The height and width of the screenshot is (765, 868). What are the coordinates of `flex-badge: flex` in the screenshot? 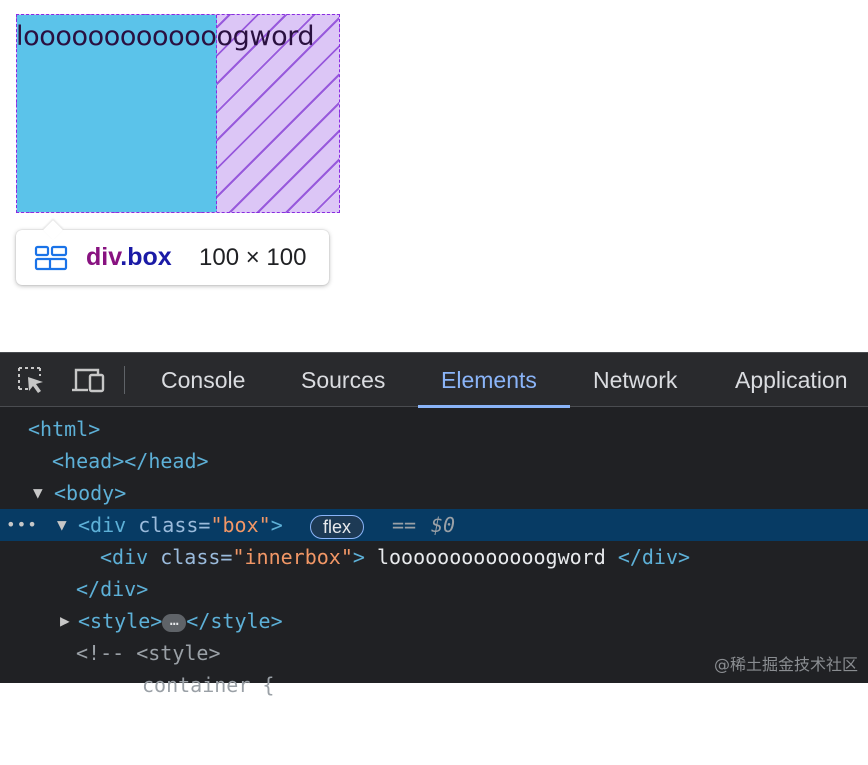 It's located at (337, 526).